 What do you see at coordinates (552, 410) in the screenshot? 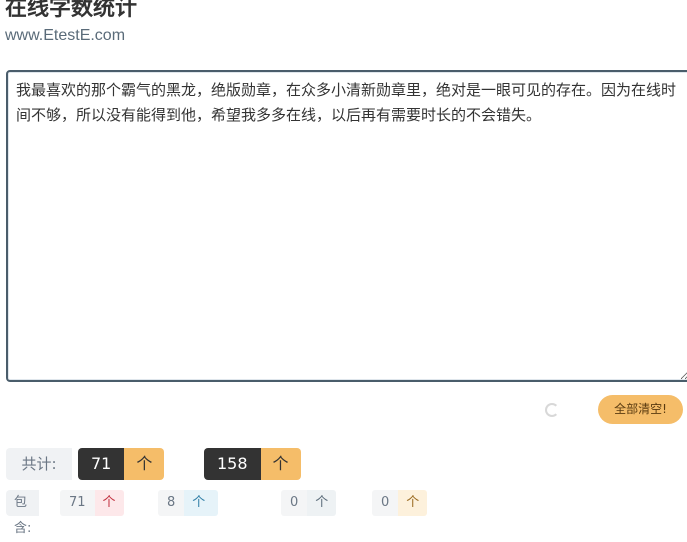
I see `loading-spinner-icon` at bounding box center [552, 410].